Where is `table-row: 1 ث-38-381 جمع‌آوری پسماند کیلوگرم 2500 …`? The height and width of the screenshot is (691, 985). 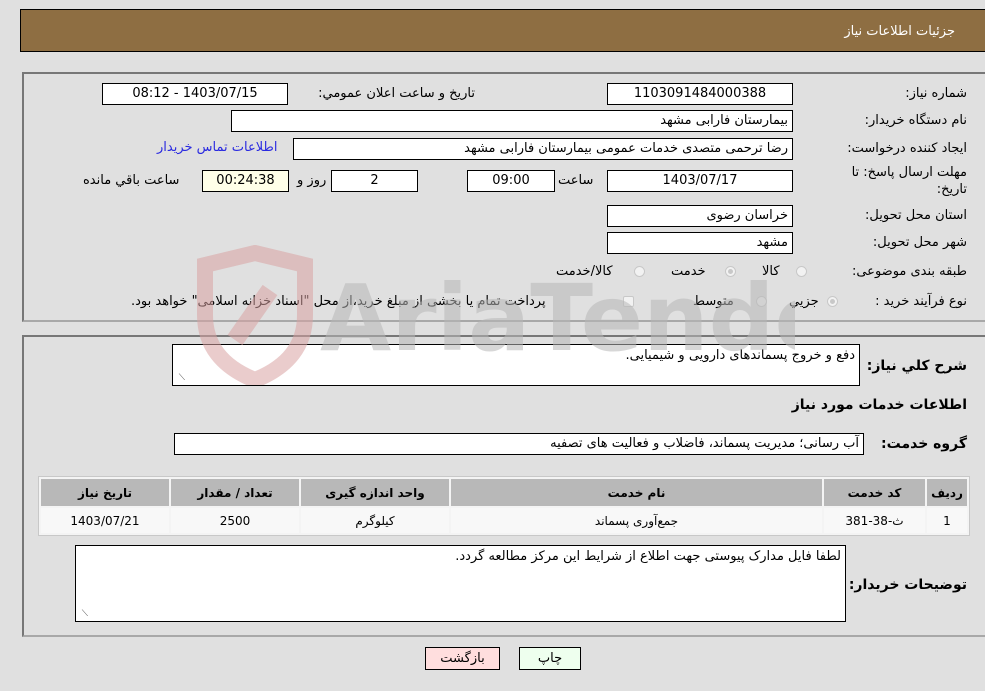
table-row: 1 ث-38-381 جمع‌آوری پسماند کیلوگرم 2500 … is located at coordinates (504, 520).